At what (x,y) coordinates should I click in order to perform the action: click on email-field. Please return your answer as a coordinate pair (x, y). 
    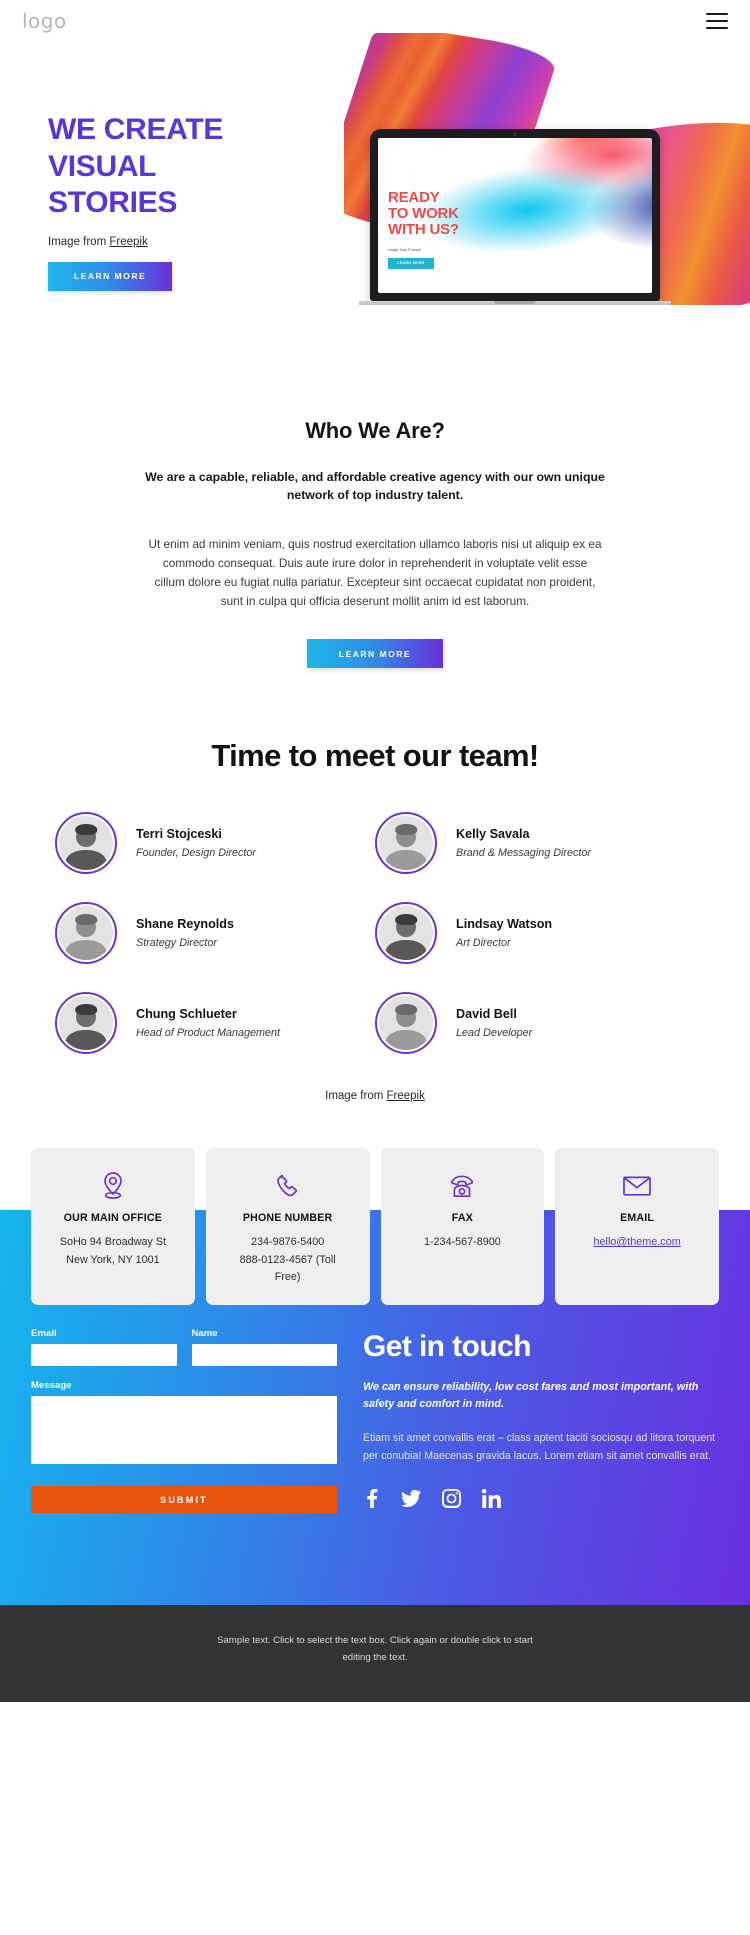
    Looking at the image, I should click on (104, 1355).